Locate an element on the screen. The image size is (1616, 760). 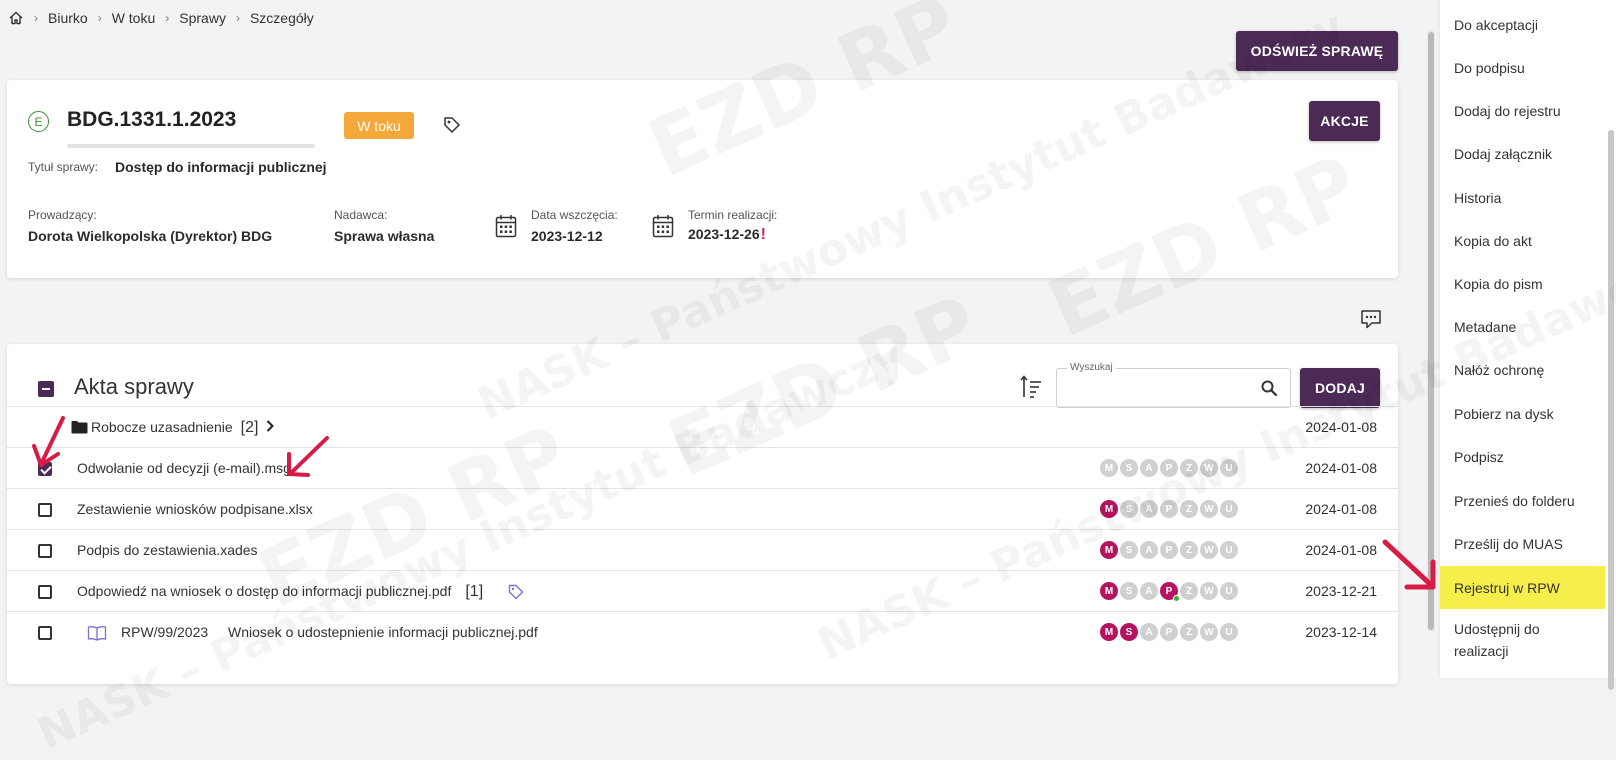
folder-count: [2] is located at coordinates (249, 427).